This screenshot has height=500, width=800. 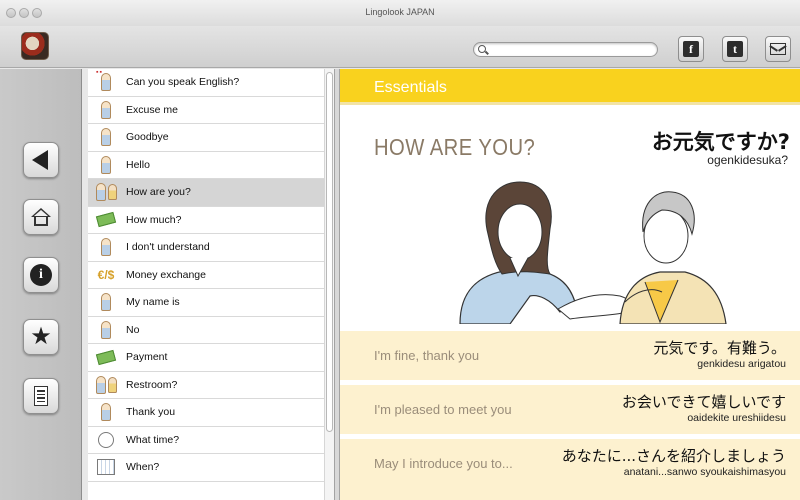 I want to click on category-title: Essentials, so click(x=410, y=87).